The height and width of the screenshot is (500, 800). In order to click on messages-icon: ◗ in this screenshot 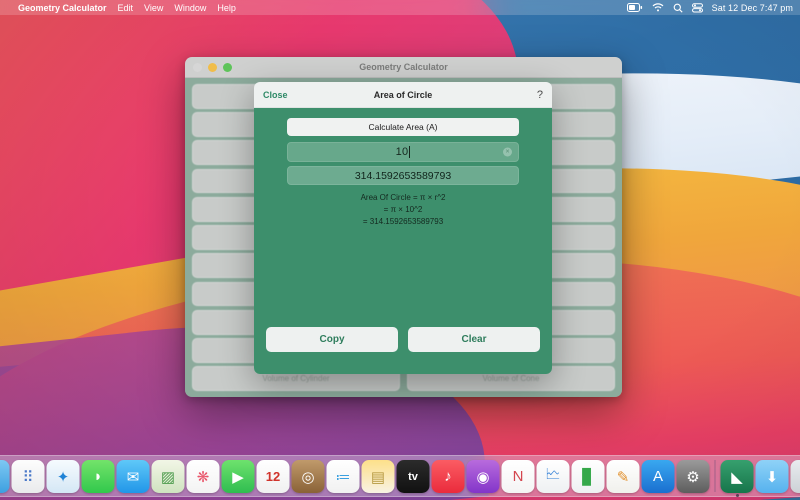, I will do `click(98, 476)`.